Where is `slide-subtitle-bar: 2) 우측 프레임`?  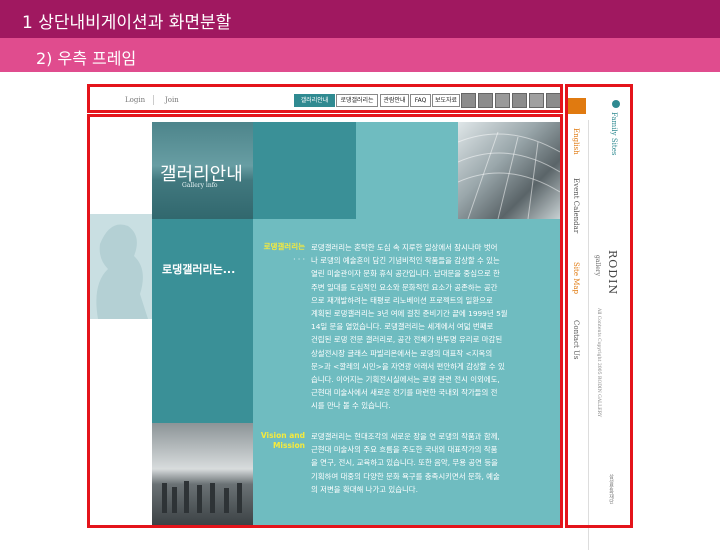 slide-subtitle-bar: 2) 우측 프레임 is located at coordinates (360, 55).